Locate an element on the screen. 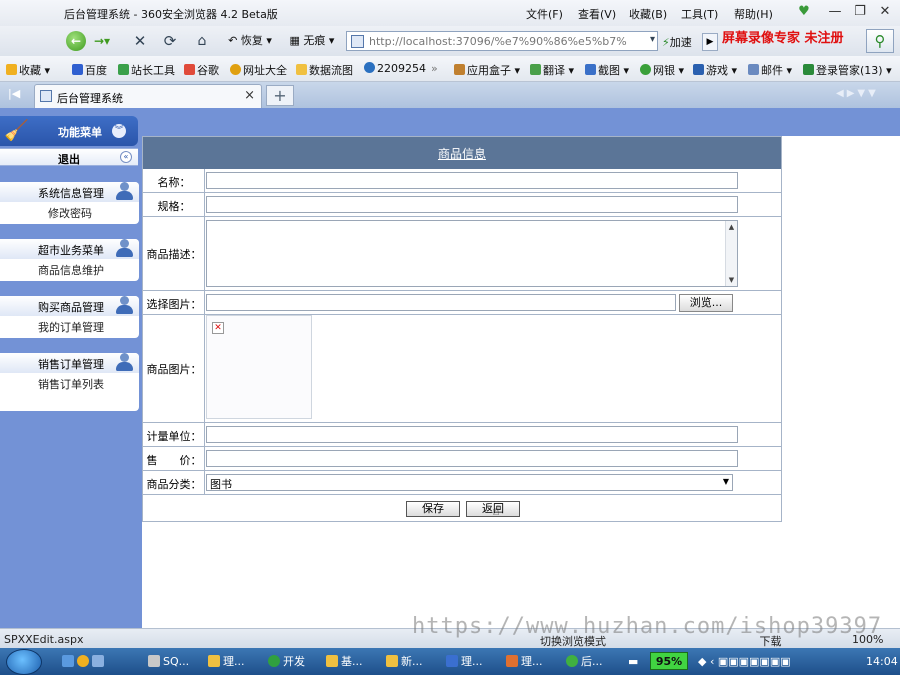 The width and height of the screenshot is (900, 675). textarea-scrollbar: ▲ ▼ is located at coordinates (731, 253).